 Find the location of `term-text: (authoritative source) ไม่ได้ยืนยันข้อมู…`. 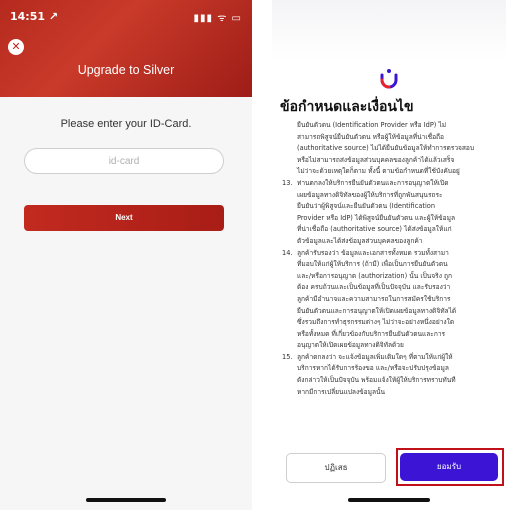

term-text: (authoritative source) ไม่ได้ยืนยันข้อมู… is located at coordinates (386, 148).